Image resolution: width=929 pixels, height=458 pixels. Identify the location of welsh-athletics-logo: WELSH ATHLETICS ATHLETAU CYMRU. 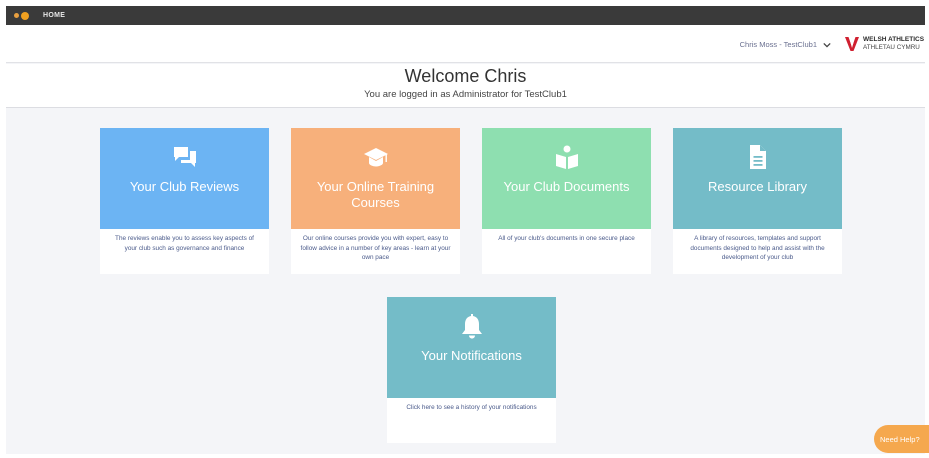
(885, 44).